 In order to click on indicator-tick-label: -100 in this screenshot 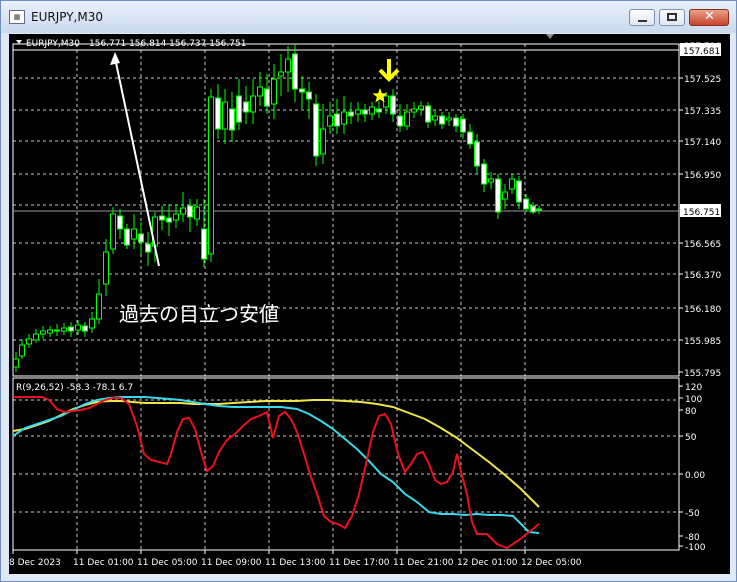, I will do `click(695, 548)`.